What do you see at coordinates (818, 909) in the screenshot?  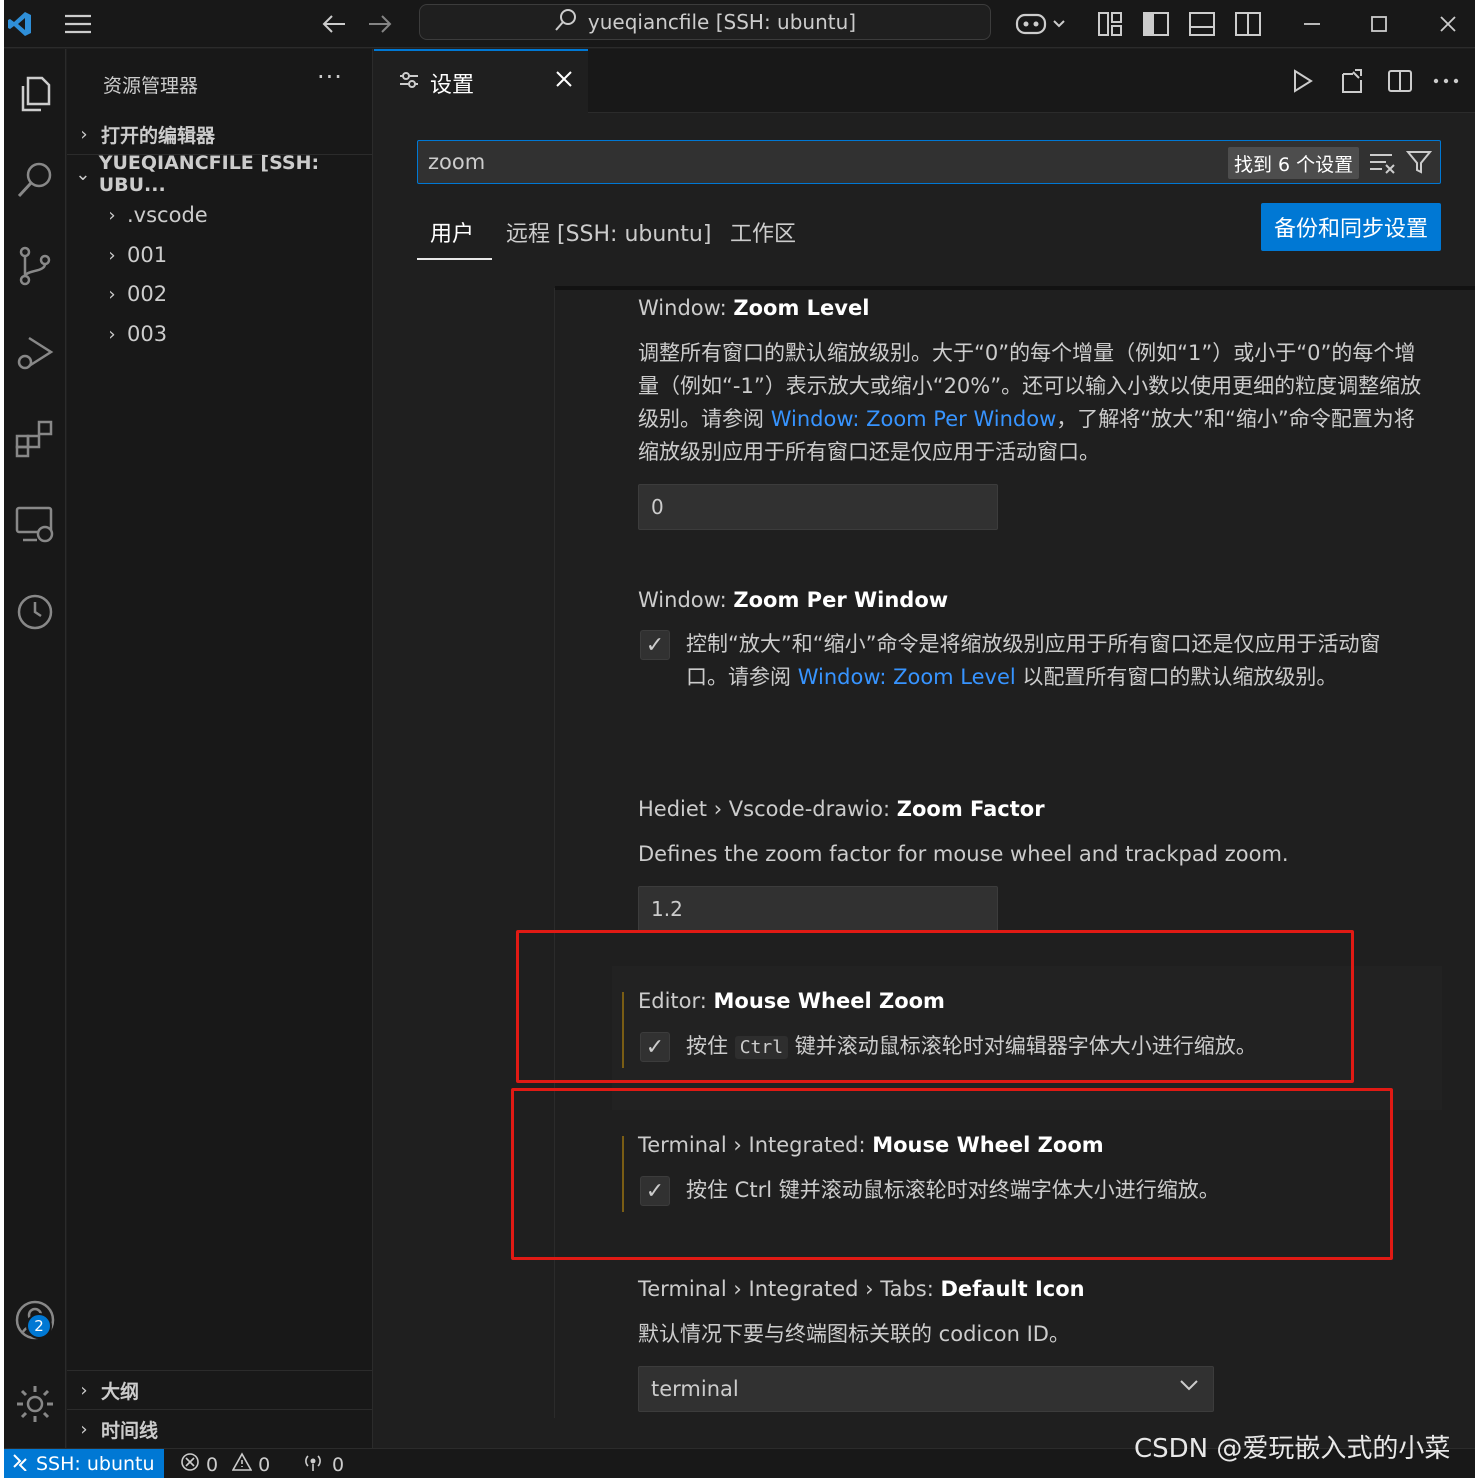 I see `zoom-factor-input: 1.2` at bounding box center [818, 909].